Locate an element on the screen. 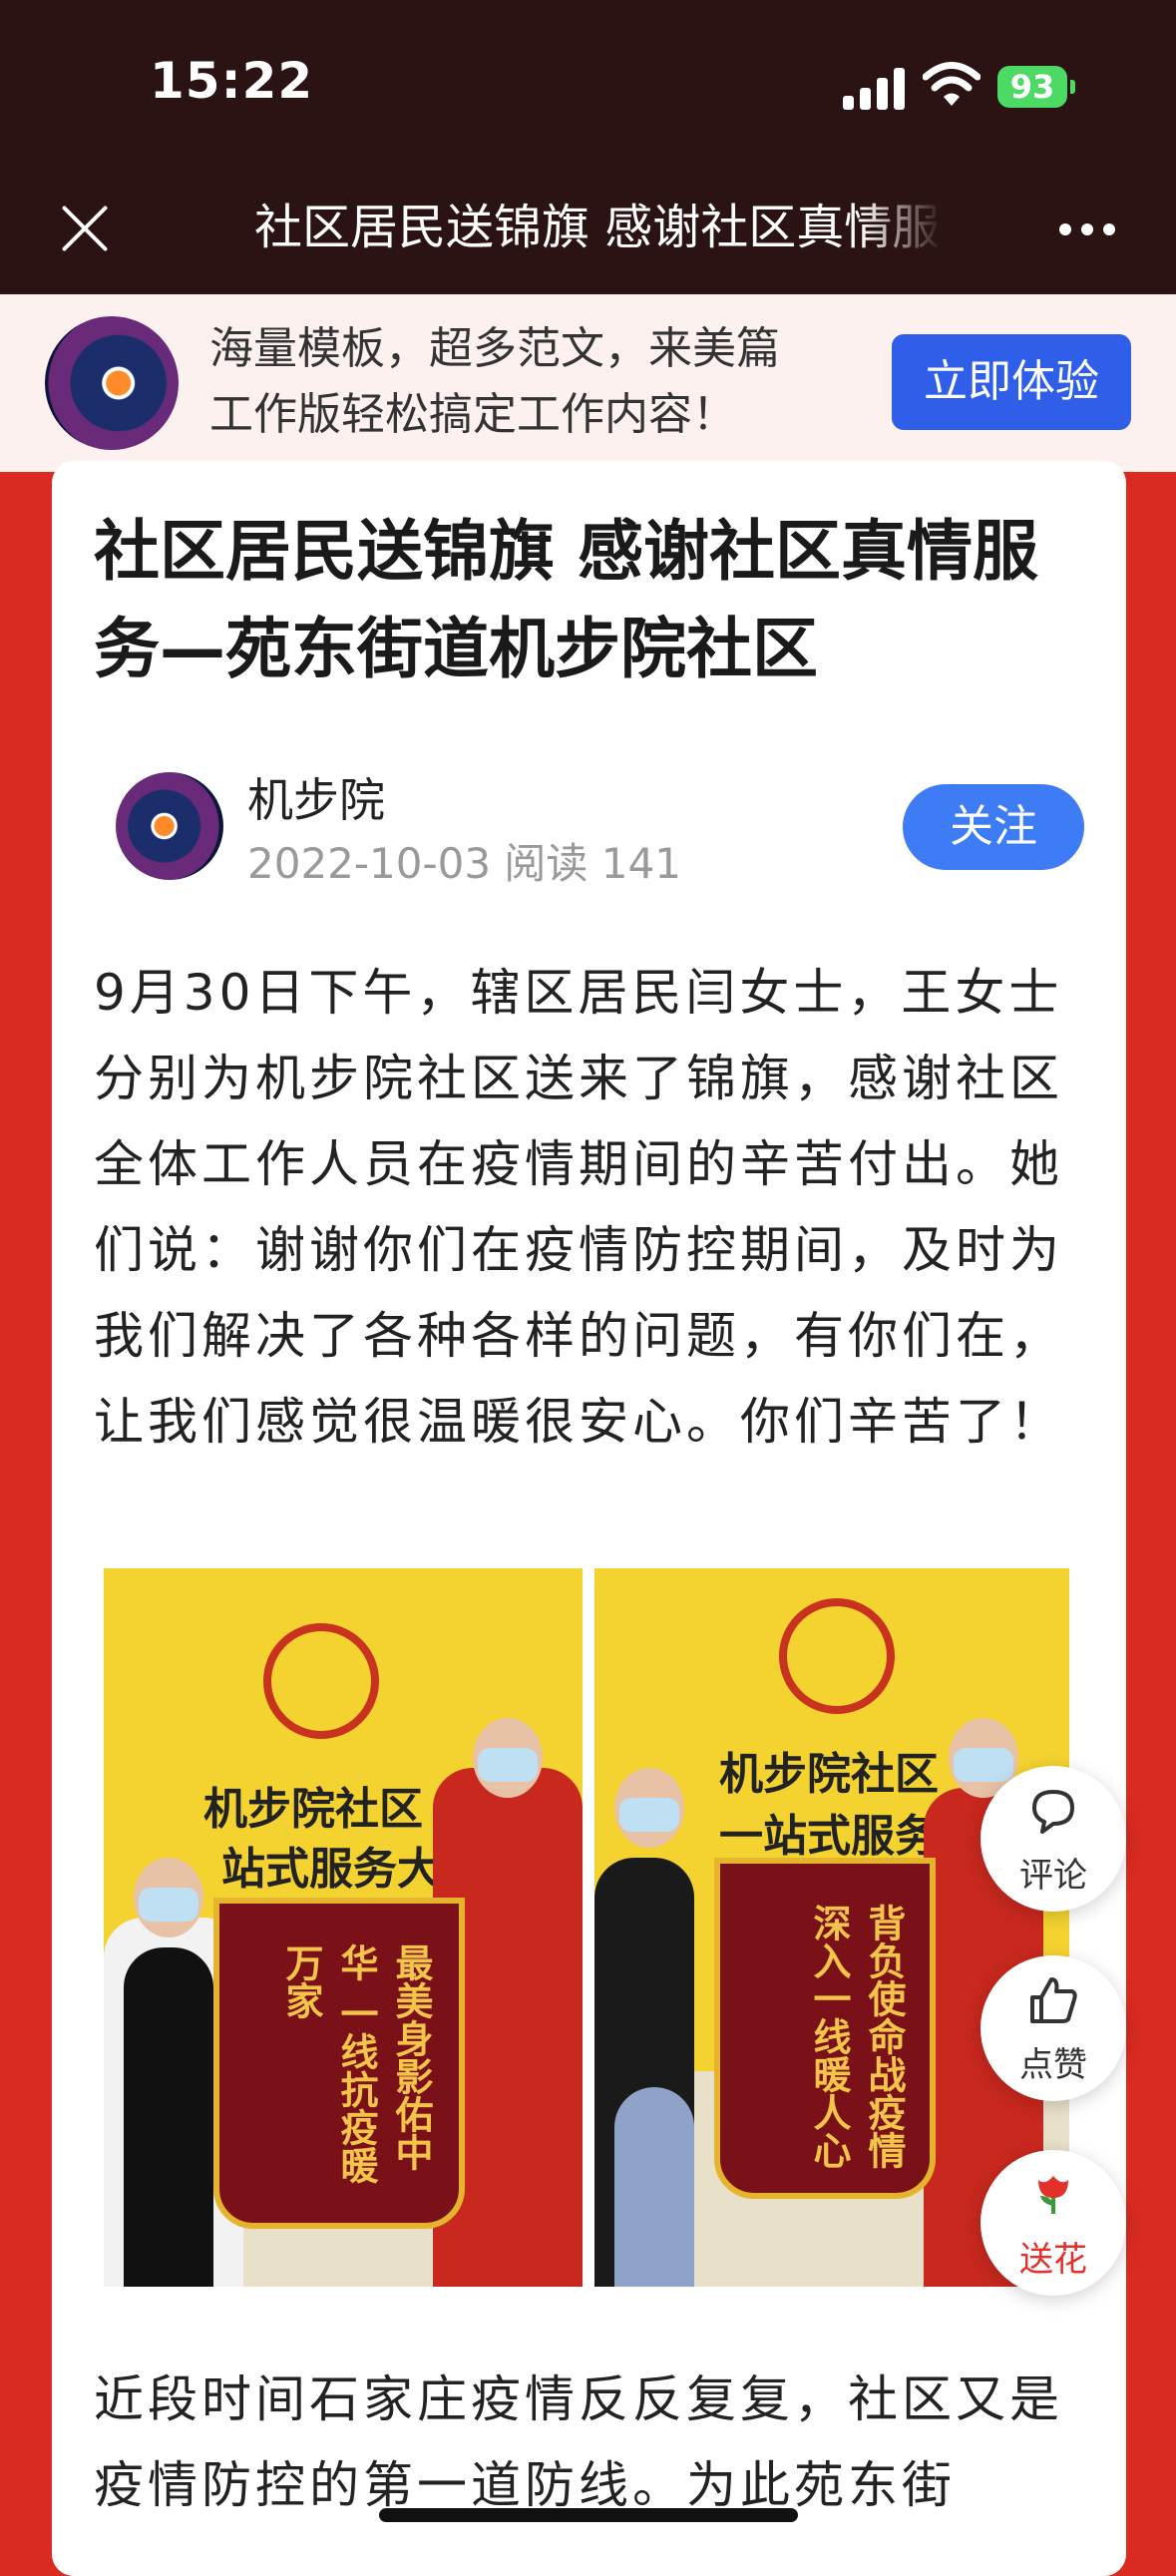  author-avatar is located at coordinates (169, 826).